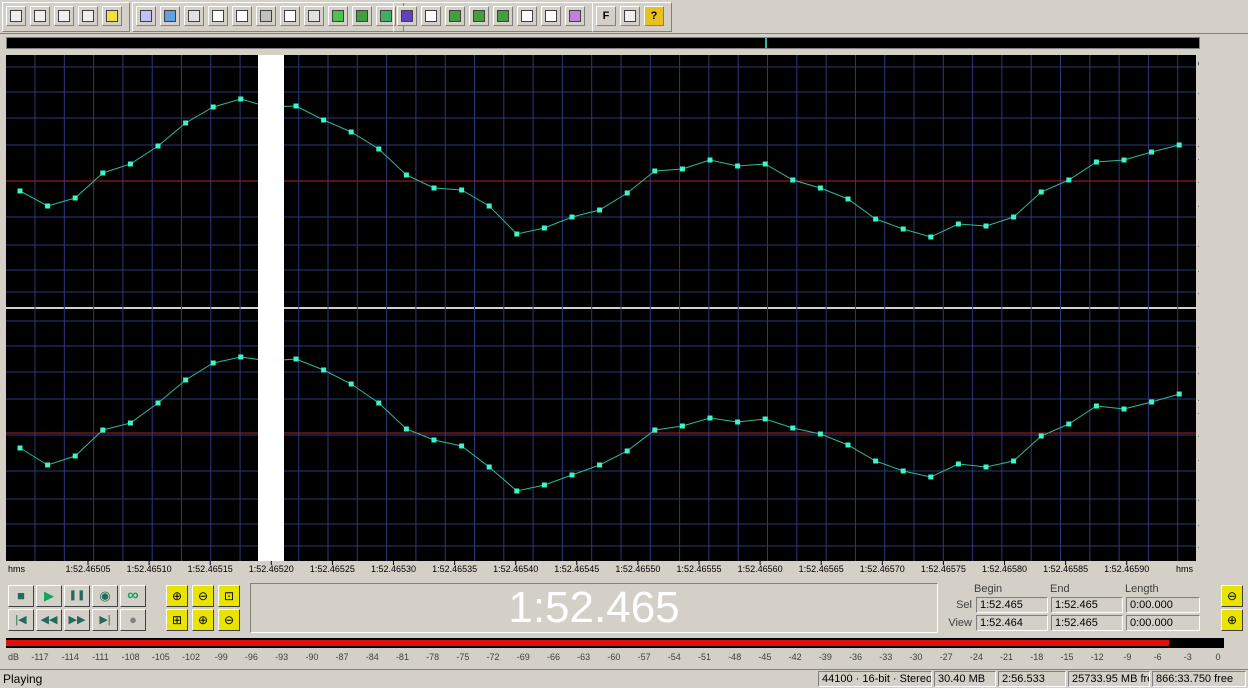  What do you see at coordinates (16, 16) in the screenshot?
I see `new-icon` at bounding box center [16, 16].